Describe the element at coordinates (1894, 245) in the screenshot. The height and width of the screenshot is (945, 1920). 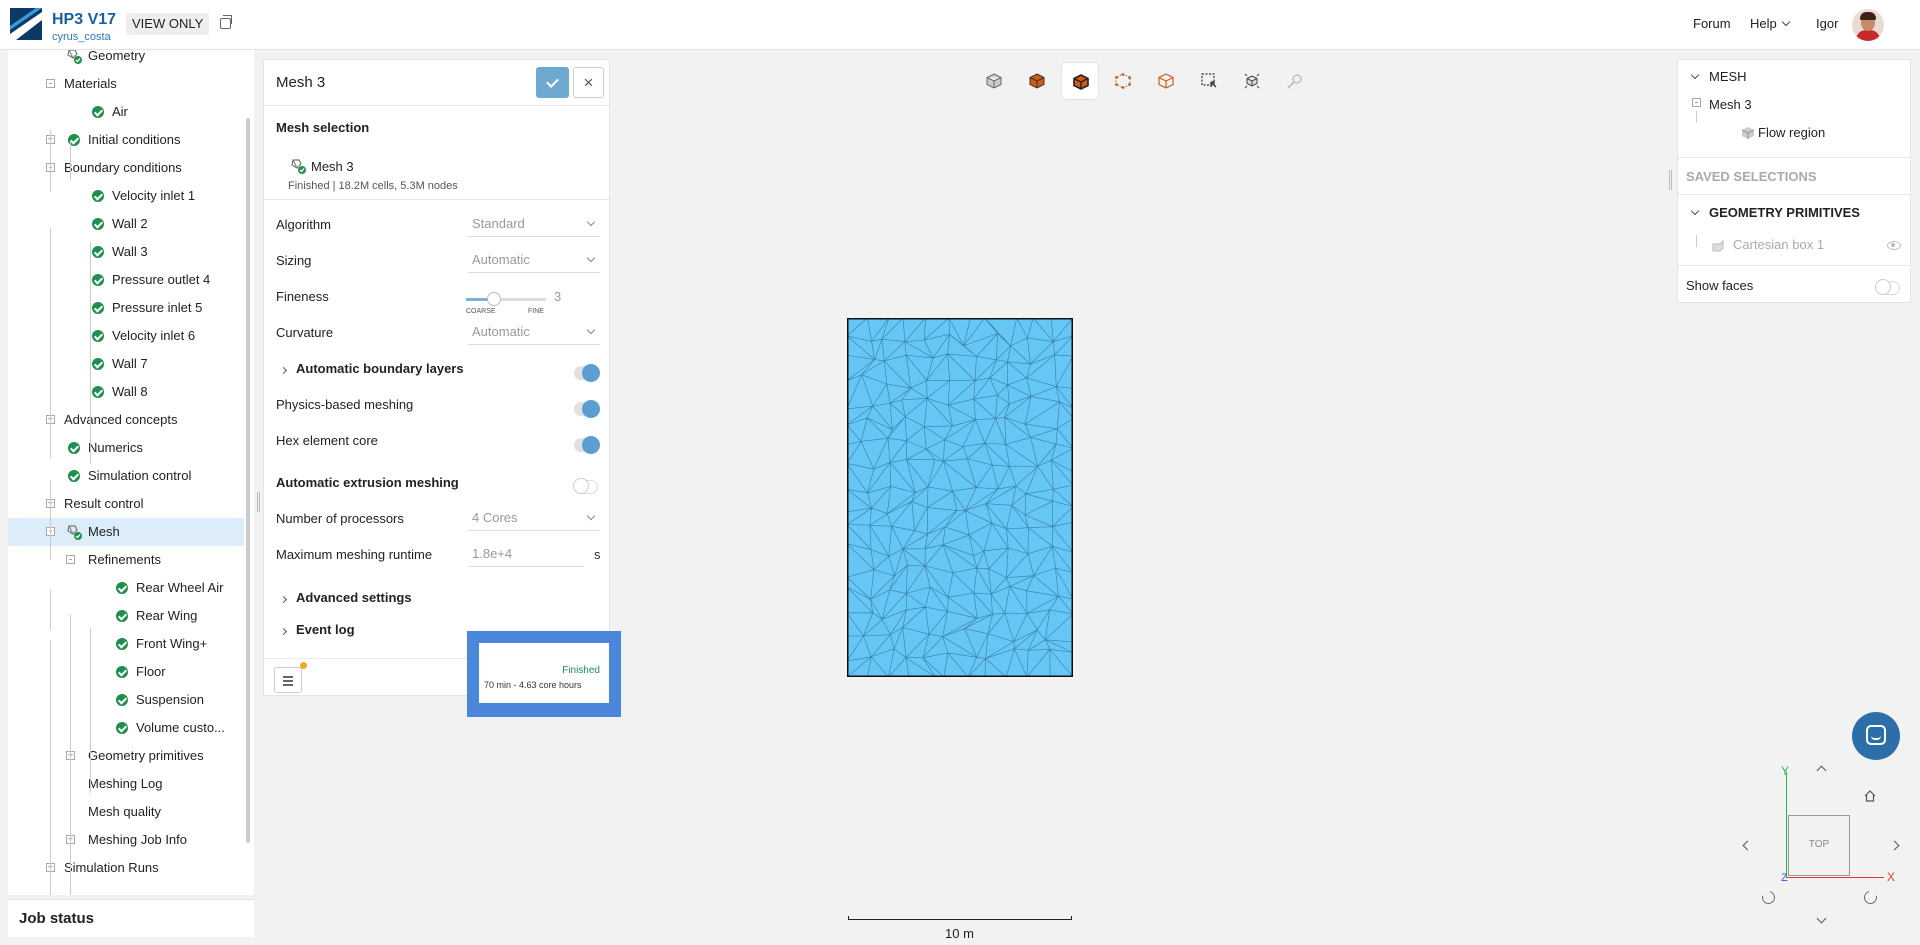
I see `eye-icon` at that location.